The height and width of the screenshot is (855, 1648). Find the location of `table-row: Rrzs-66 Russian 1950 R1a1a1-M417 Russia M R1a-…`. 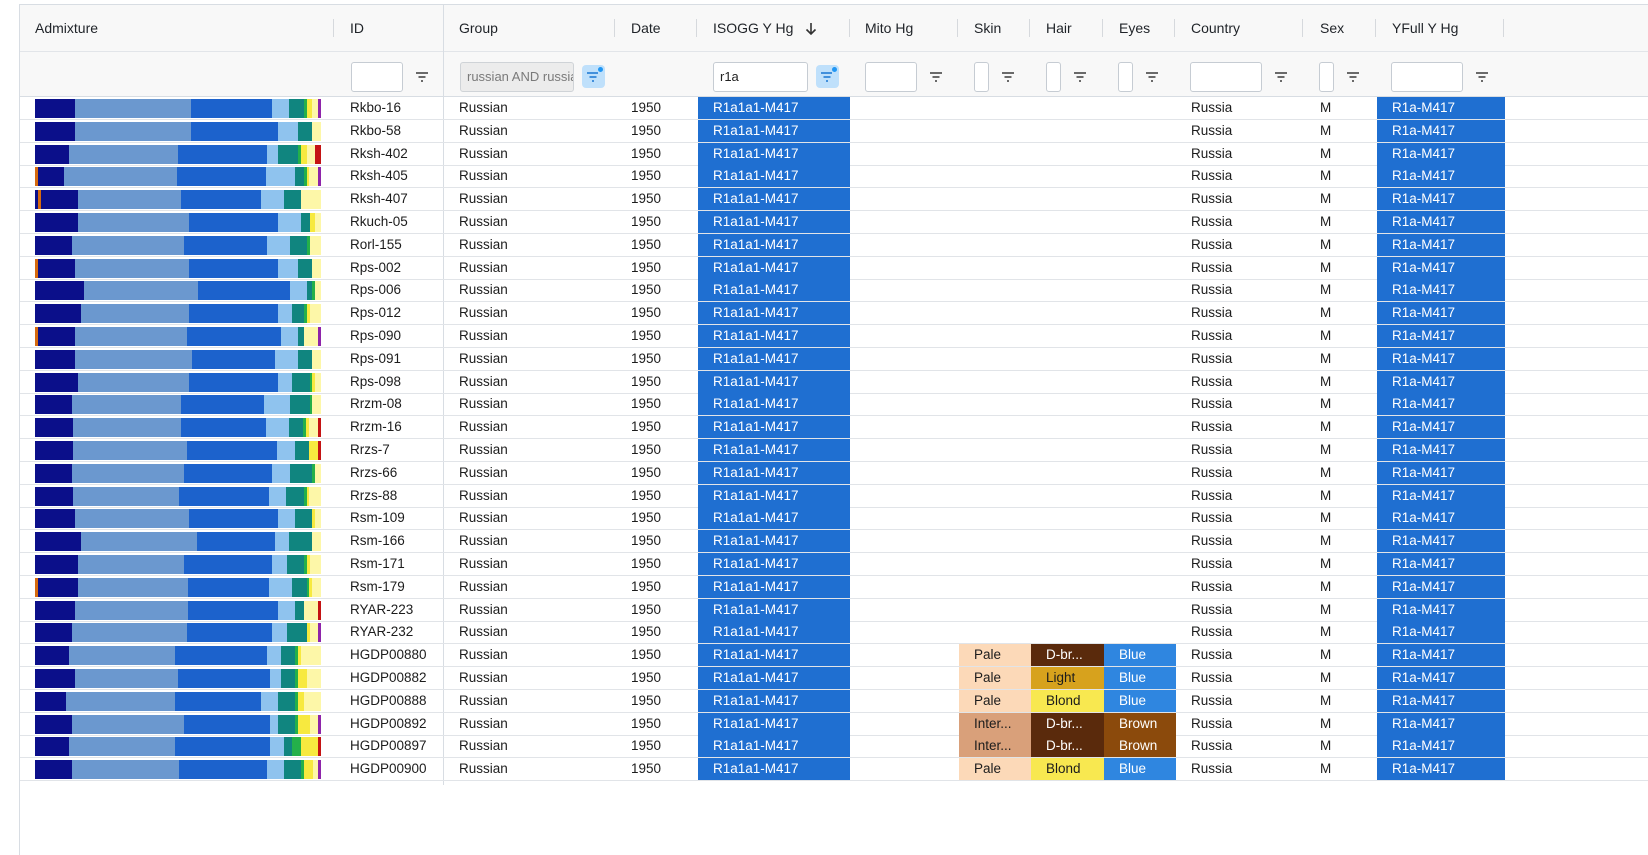

table-row: Rrzs-66 Russian 1950 R1a1a1-M417 Russia M R1a-… is located at coordinates (834, 473).